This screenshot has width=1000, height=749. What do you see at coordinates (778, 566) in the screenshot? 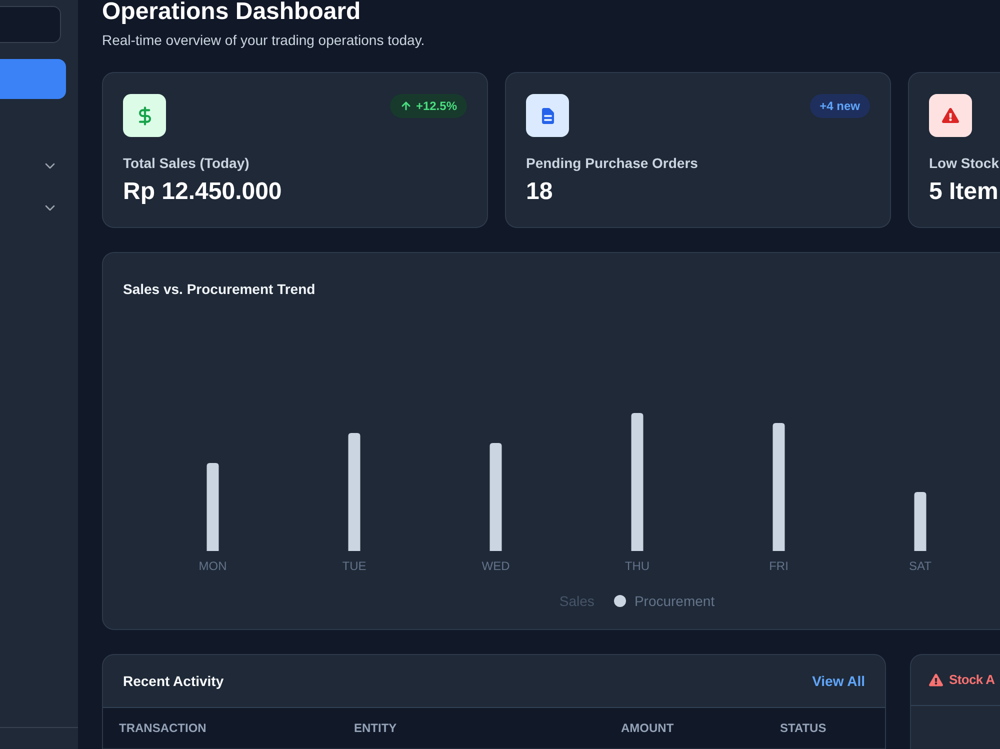
I see `axis-label: FRI` at bounding box center [778, 566].